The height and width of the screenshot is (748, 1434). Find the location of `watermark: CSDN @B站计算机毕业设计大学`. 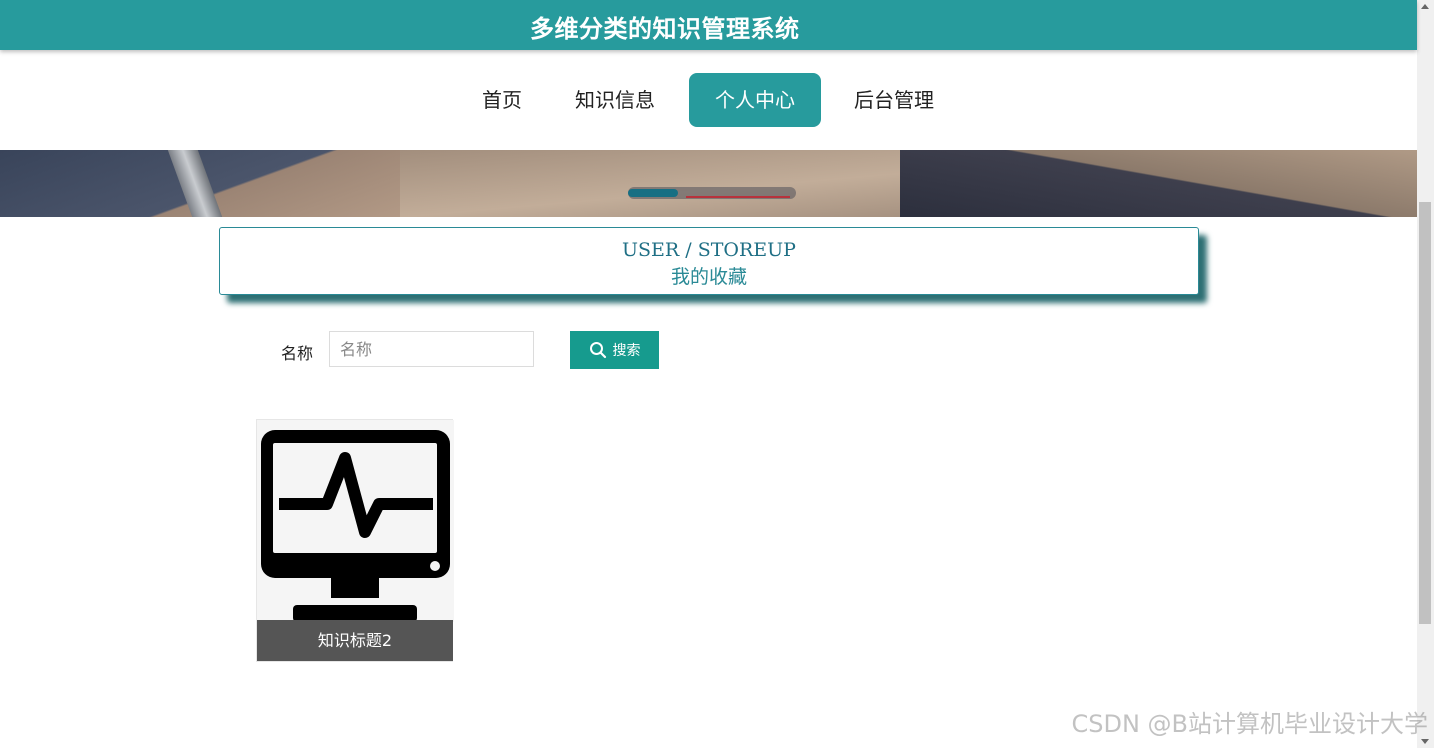

watermark: CSDN @B站计算机毕业设计大学 is located at coordinates (1249, 724).